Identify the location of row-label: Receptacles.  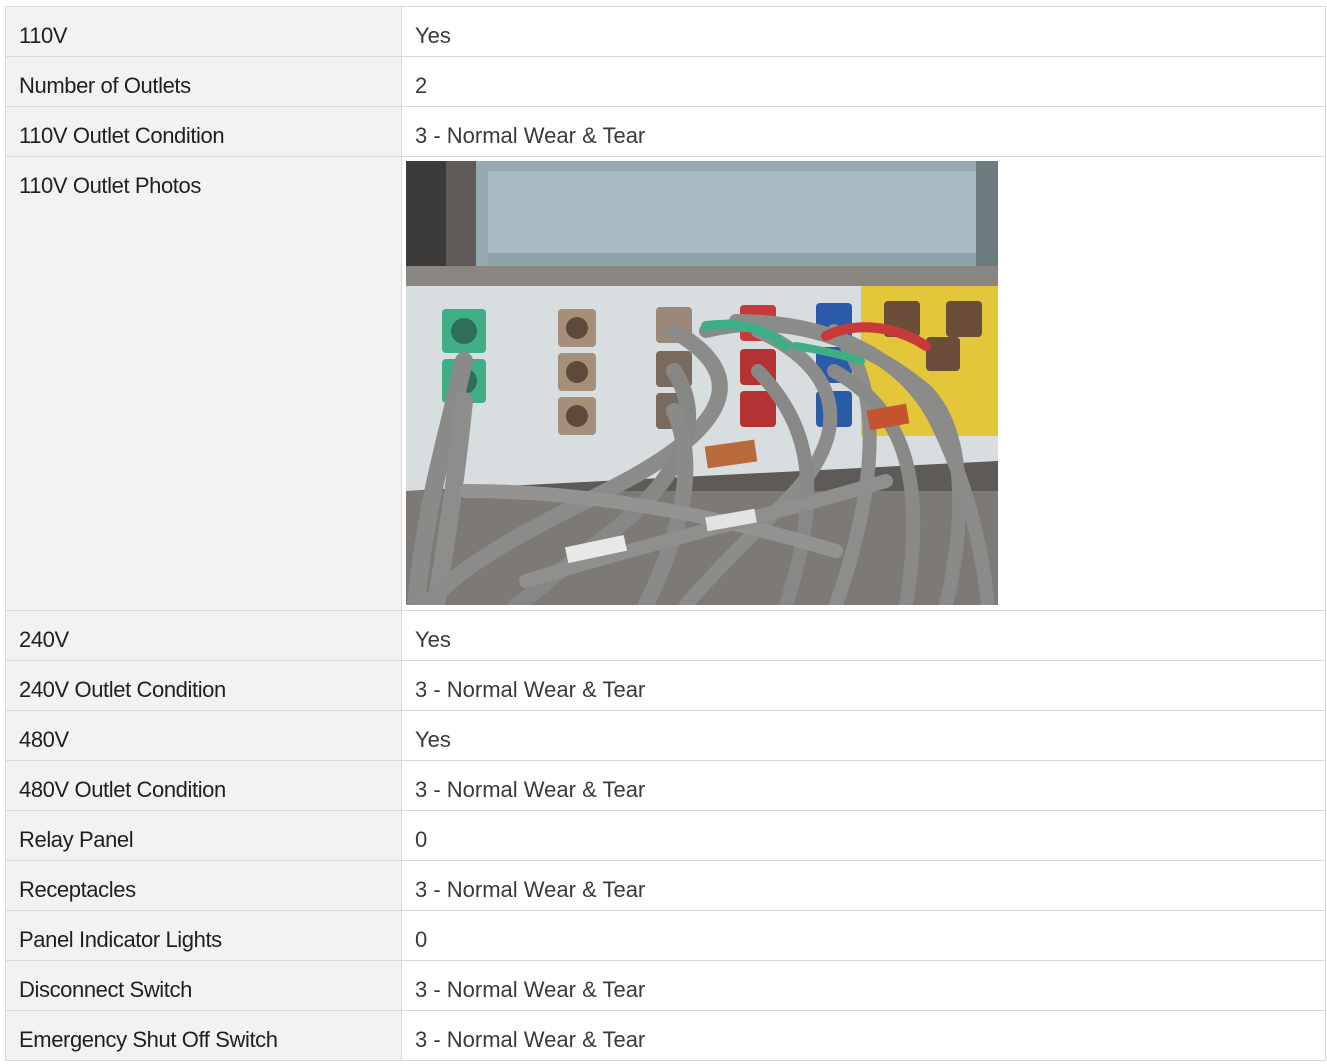
(203, 885).